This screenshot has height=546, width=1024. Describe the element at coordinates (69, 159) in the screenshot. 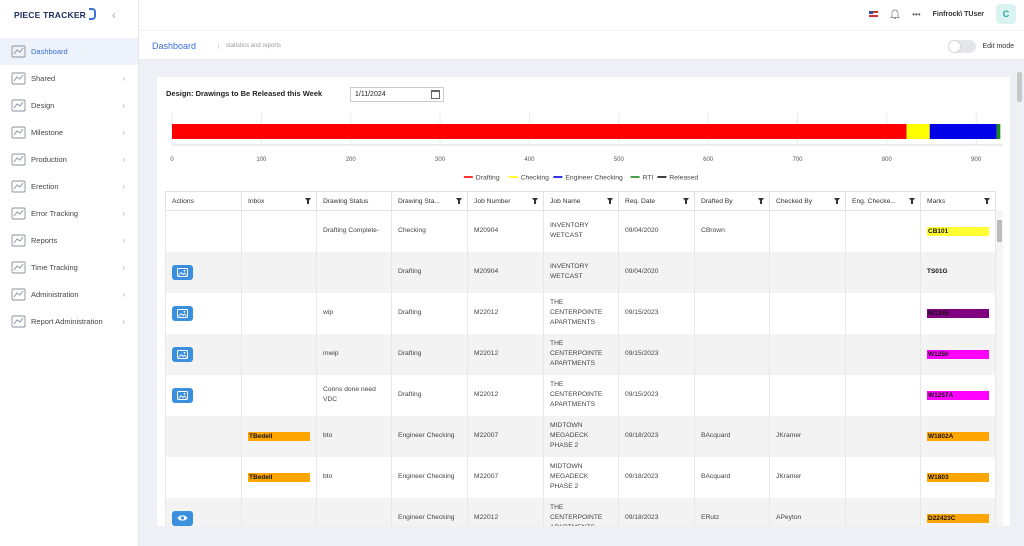

I see `sidebar-item-production: Production ›` at that location.